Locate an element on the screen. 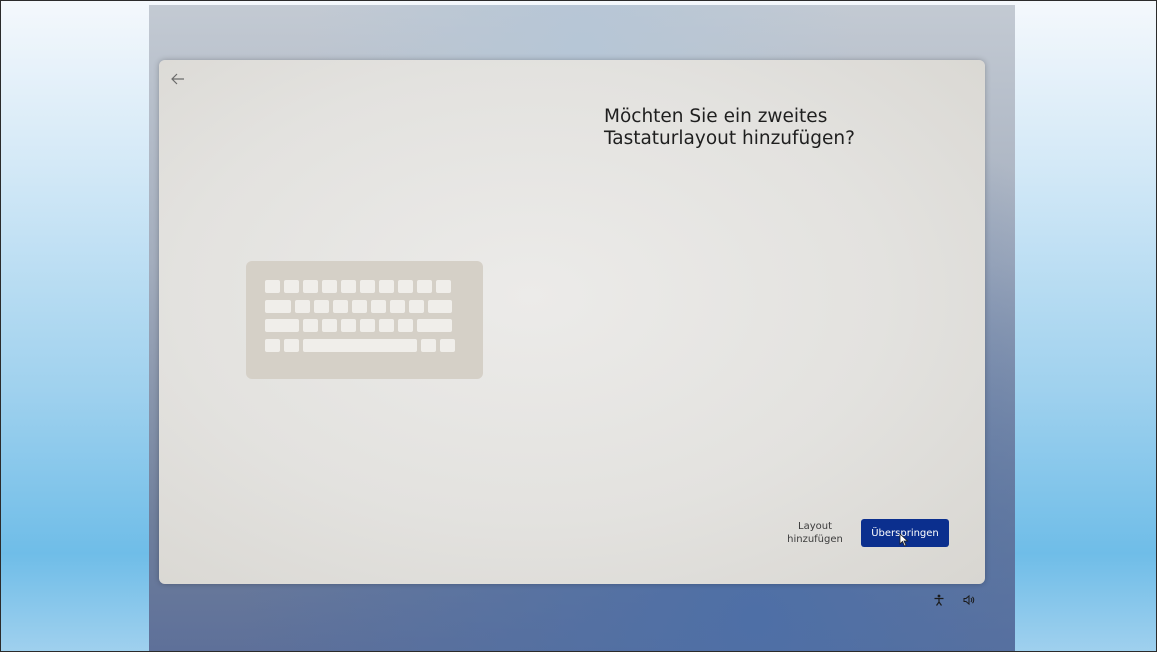 The image size is (1157, 652). mouse-cursor-icon is located at coordinates (904, 540).